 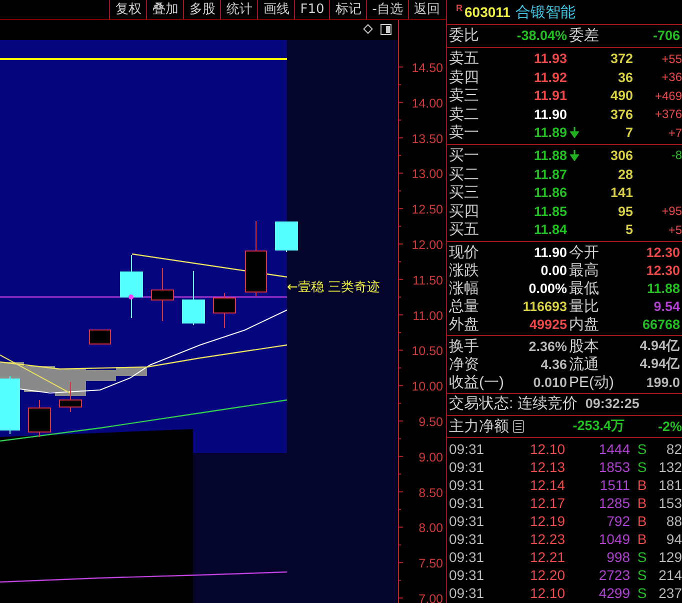 What do you see at coordinates (584, 270) in the screenshot?
I see `field-label: 最高` at bounding box center [584, 270].